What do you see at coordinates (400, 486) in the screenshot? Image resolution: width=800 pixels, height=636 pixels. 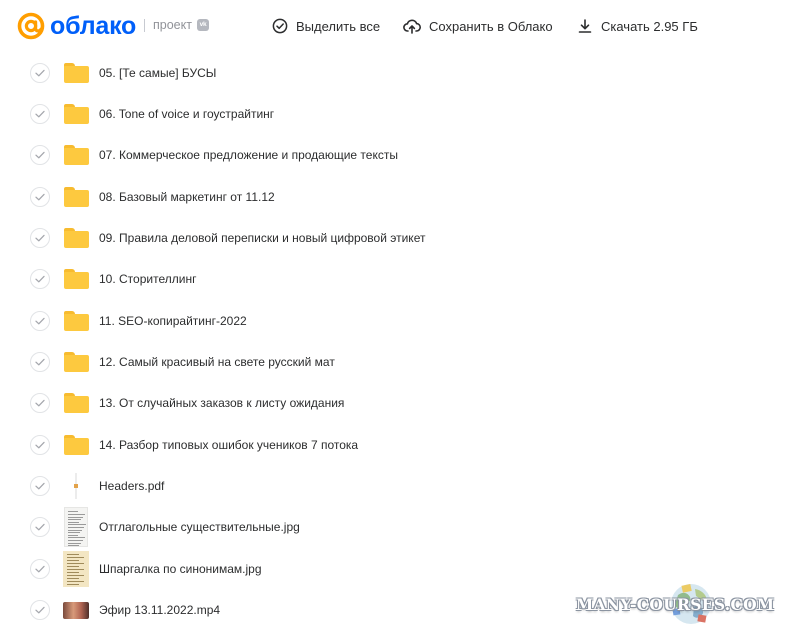 I see `file-row: Headers.pdf` at bounding box center [400, 486].